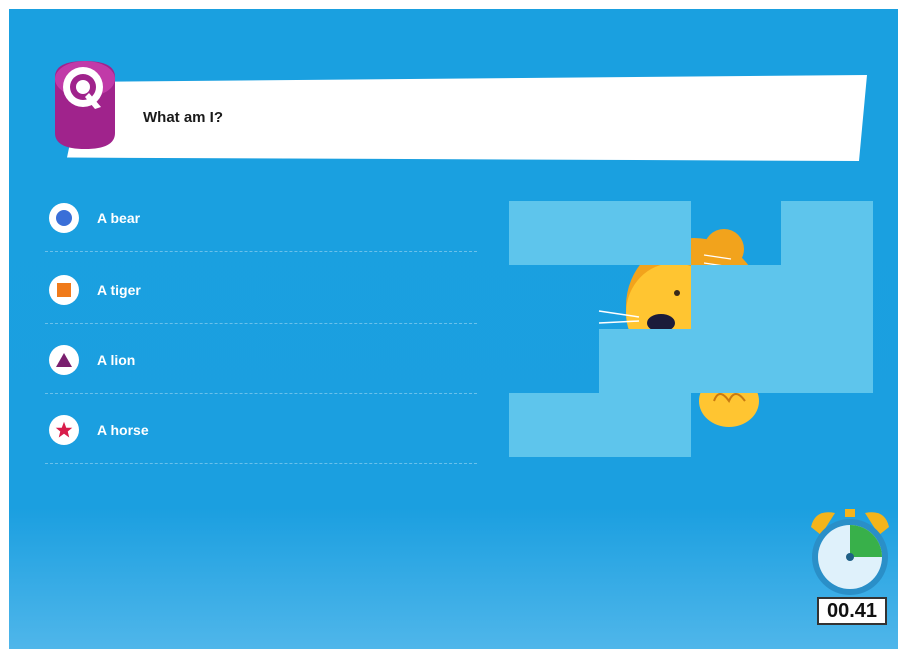 This screenshot has width=907, height=658. What do you see at coordinates (261, 438) in the screenshot?
I see `answer-option-horse: A horse` at bounding box center [261, 438].